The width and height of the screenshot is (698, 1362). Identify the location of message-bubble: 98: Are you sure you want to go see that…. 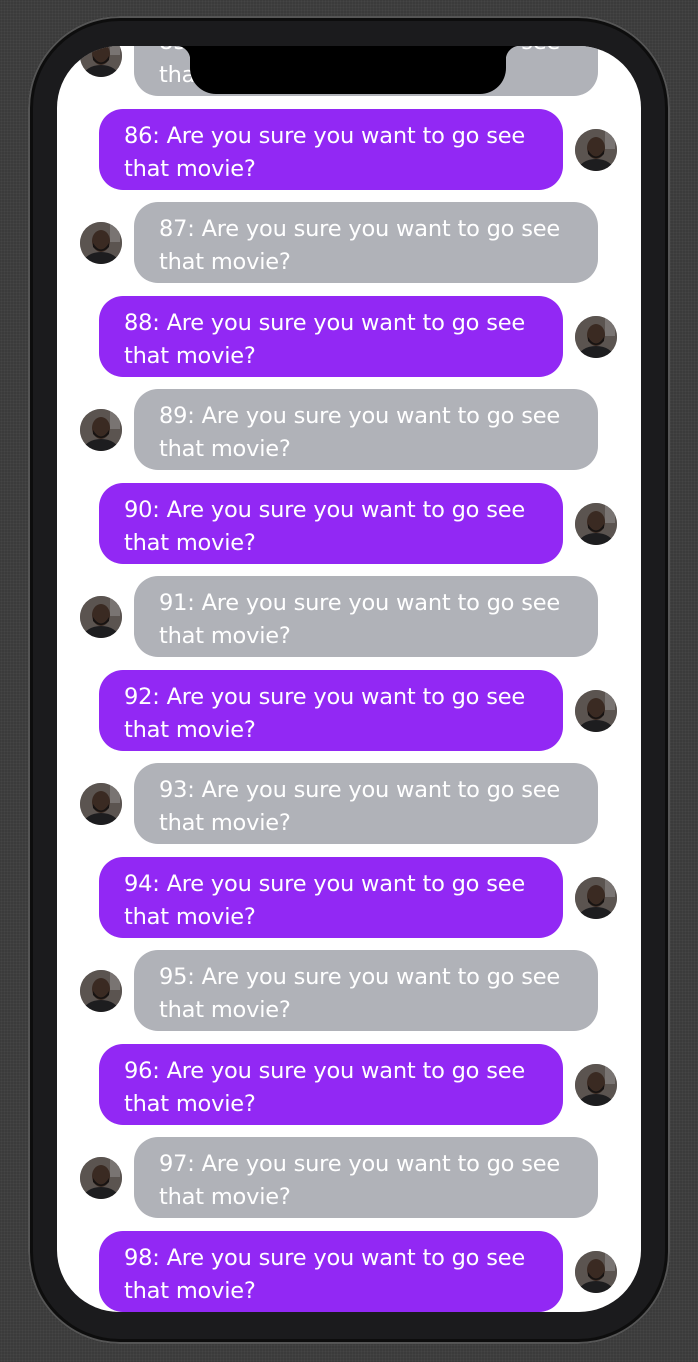
(331, 1271).